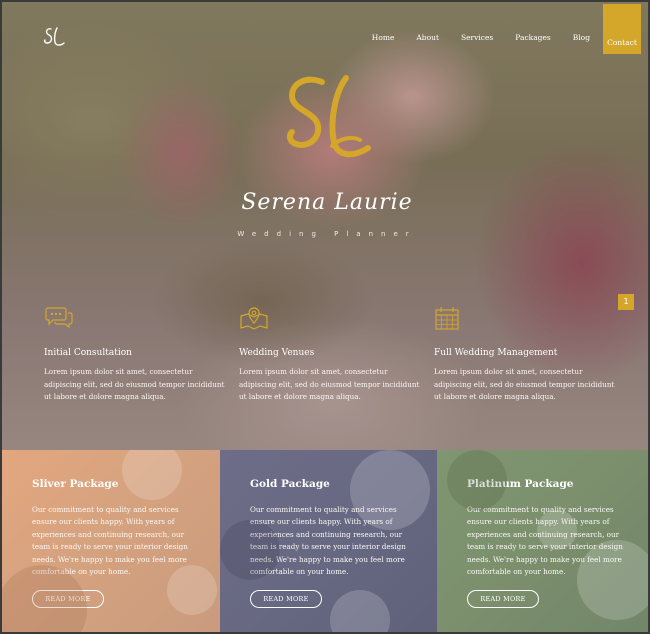 Image resolution: width=650 pixels, height=634 pixels. I want to click on site-logo, so click(54, 37).